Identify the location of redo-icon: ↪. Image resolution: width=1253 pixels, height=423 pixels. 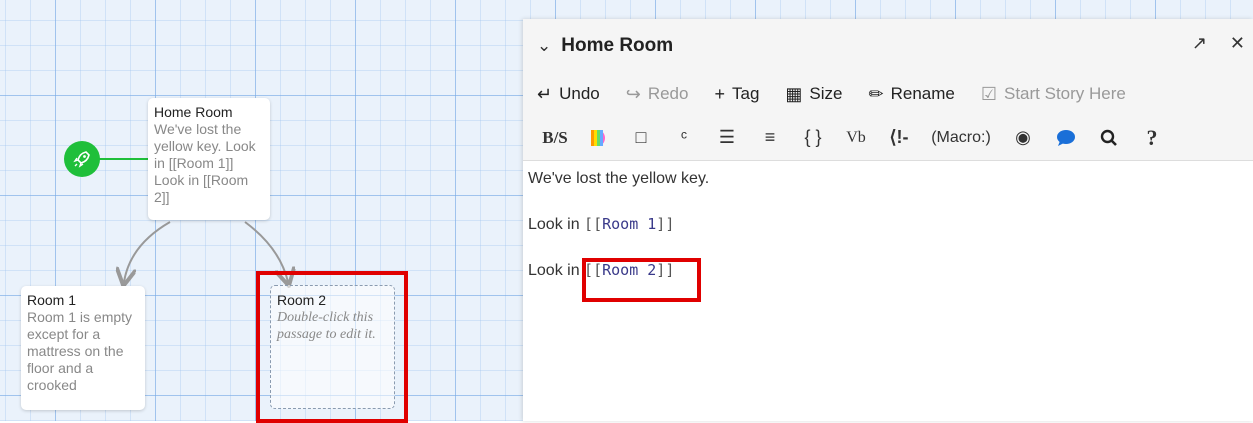
(633, 93).